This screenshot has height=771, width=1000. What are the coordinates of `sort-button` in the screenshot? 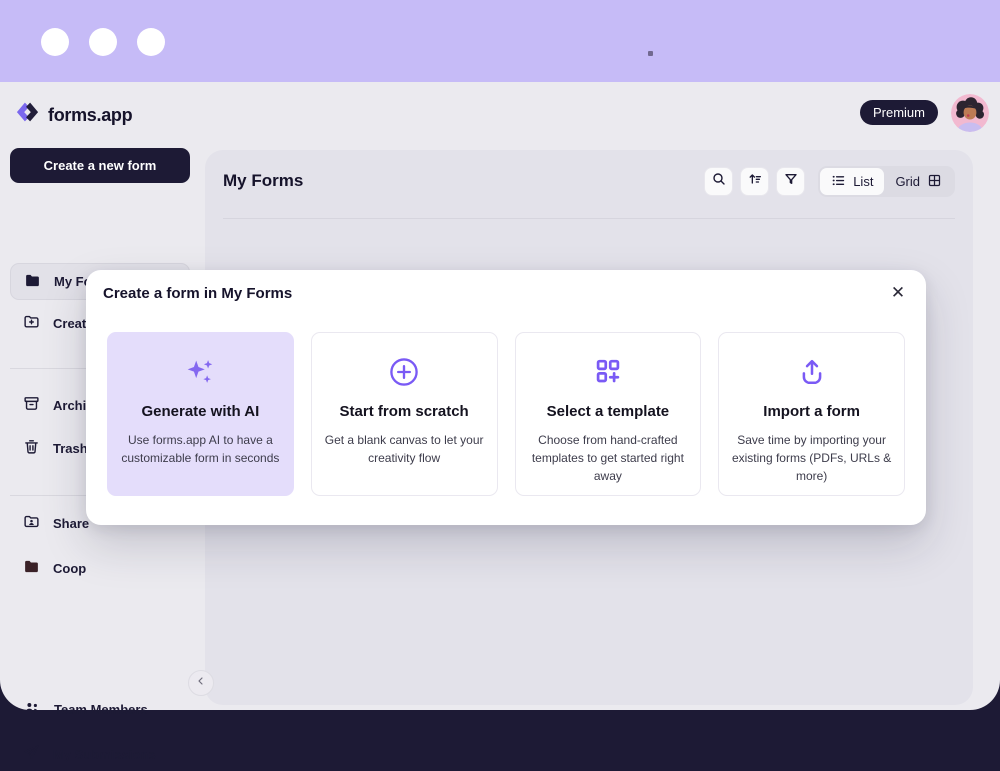 It's located at (755, 181).